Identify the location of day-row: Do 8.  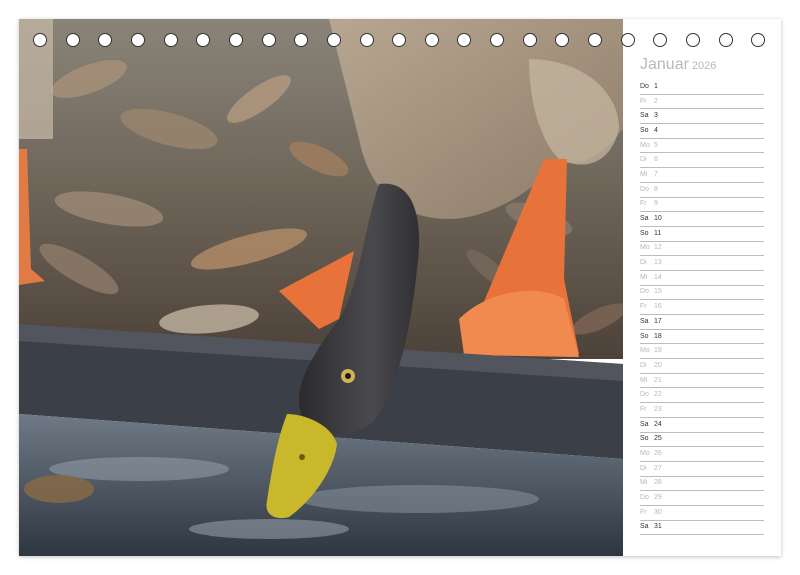
(702, 190).